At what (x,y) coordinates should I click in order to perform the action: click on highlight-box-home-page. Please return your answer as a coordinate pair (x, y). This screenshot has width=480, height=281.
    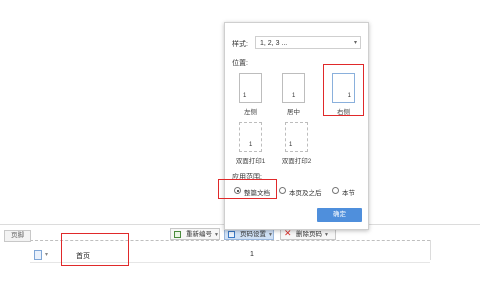
    Looking at the image, I should click on (95, 249).